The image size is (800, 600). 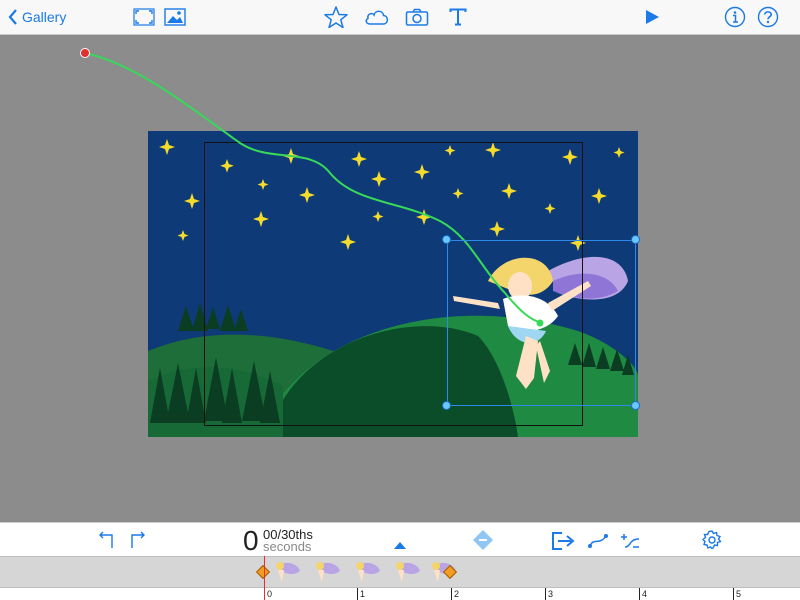 I want to click on gallery-label: Gallery, so click(x=44, y=17).